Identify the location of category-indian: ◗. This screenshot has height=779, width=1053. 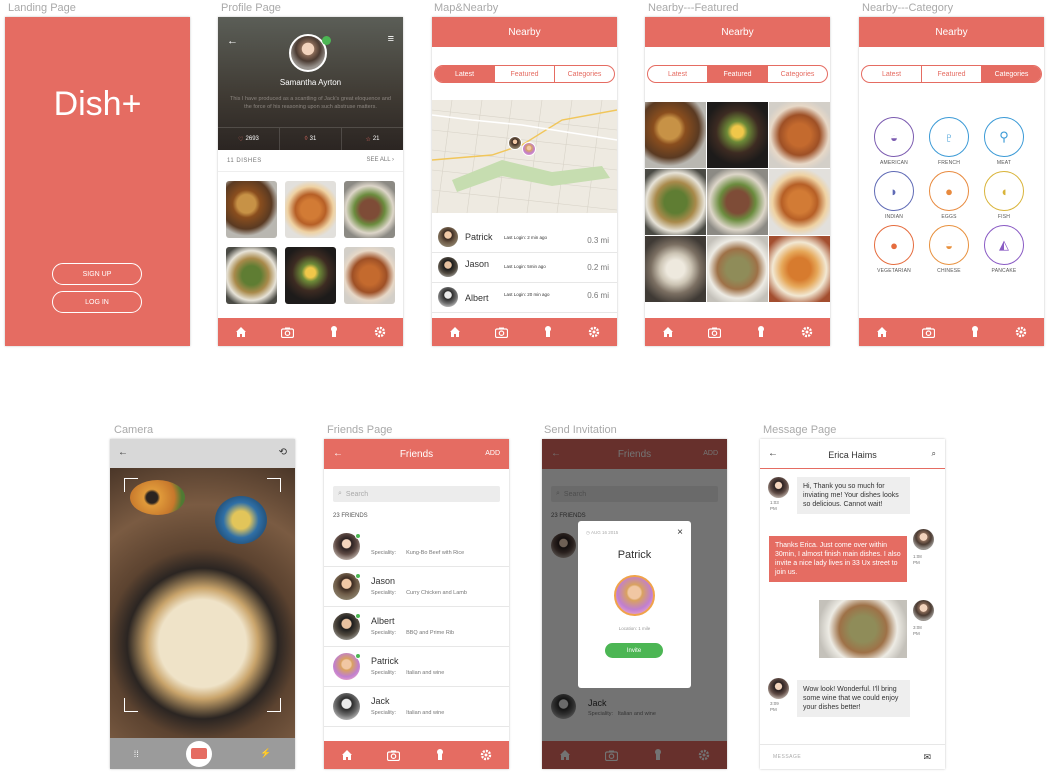
(894, 191).